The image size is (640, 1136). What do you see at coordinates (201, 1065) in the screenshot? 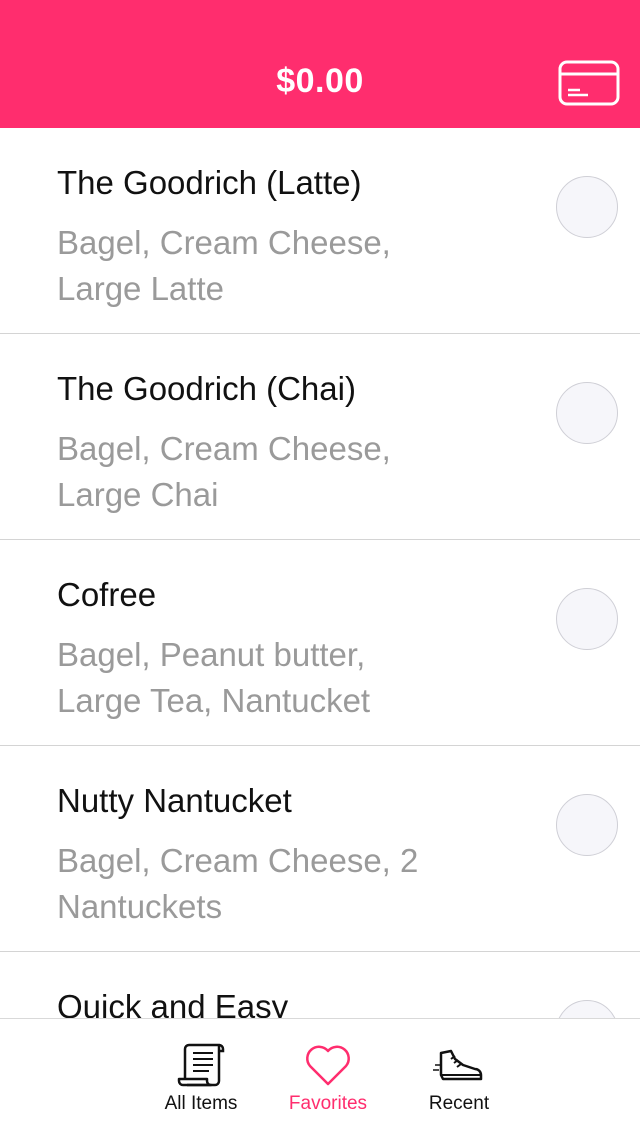
I see `scroll-icon` at bounding box center [201, 1065].